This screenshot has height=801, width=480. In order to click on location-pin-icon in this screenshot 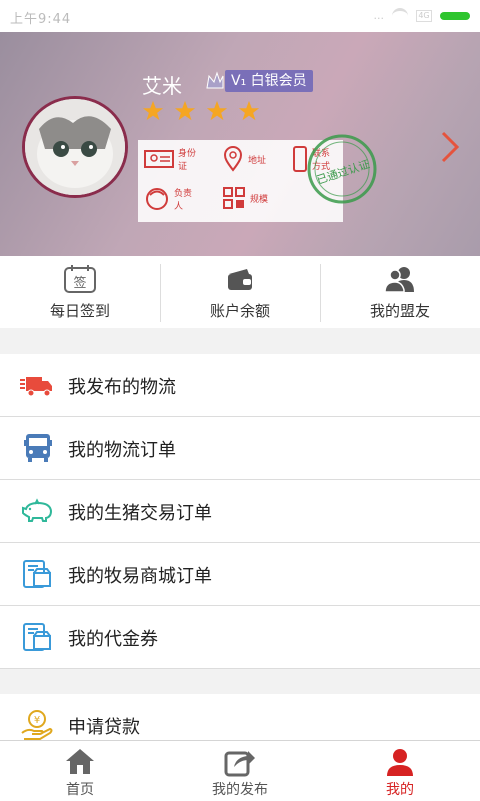, I will do `click(233, 159)`.